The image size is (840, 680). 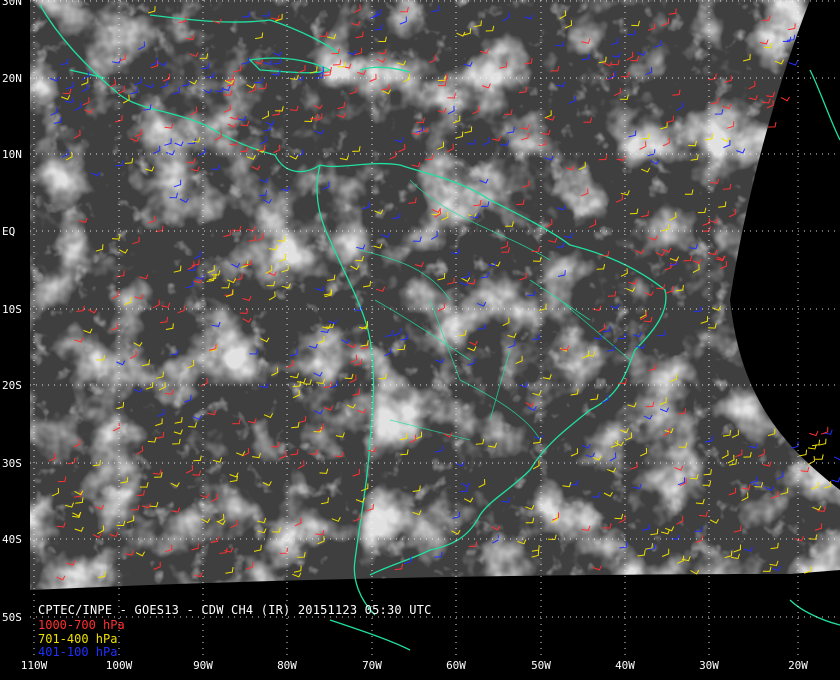 What do you see at coordinates (12, 154) in the screenshot?
I see `lat-label: 10N` at bounding box center [12, 154].